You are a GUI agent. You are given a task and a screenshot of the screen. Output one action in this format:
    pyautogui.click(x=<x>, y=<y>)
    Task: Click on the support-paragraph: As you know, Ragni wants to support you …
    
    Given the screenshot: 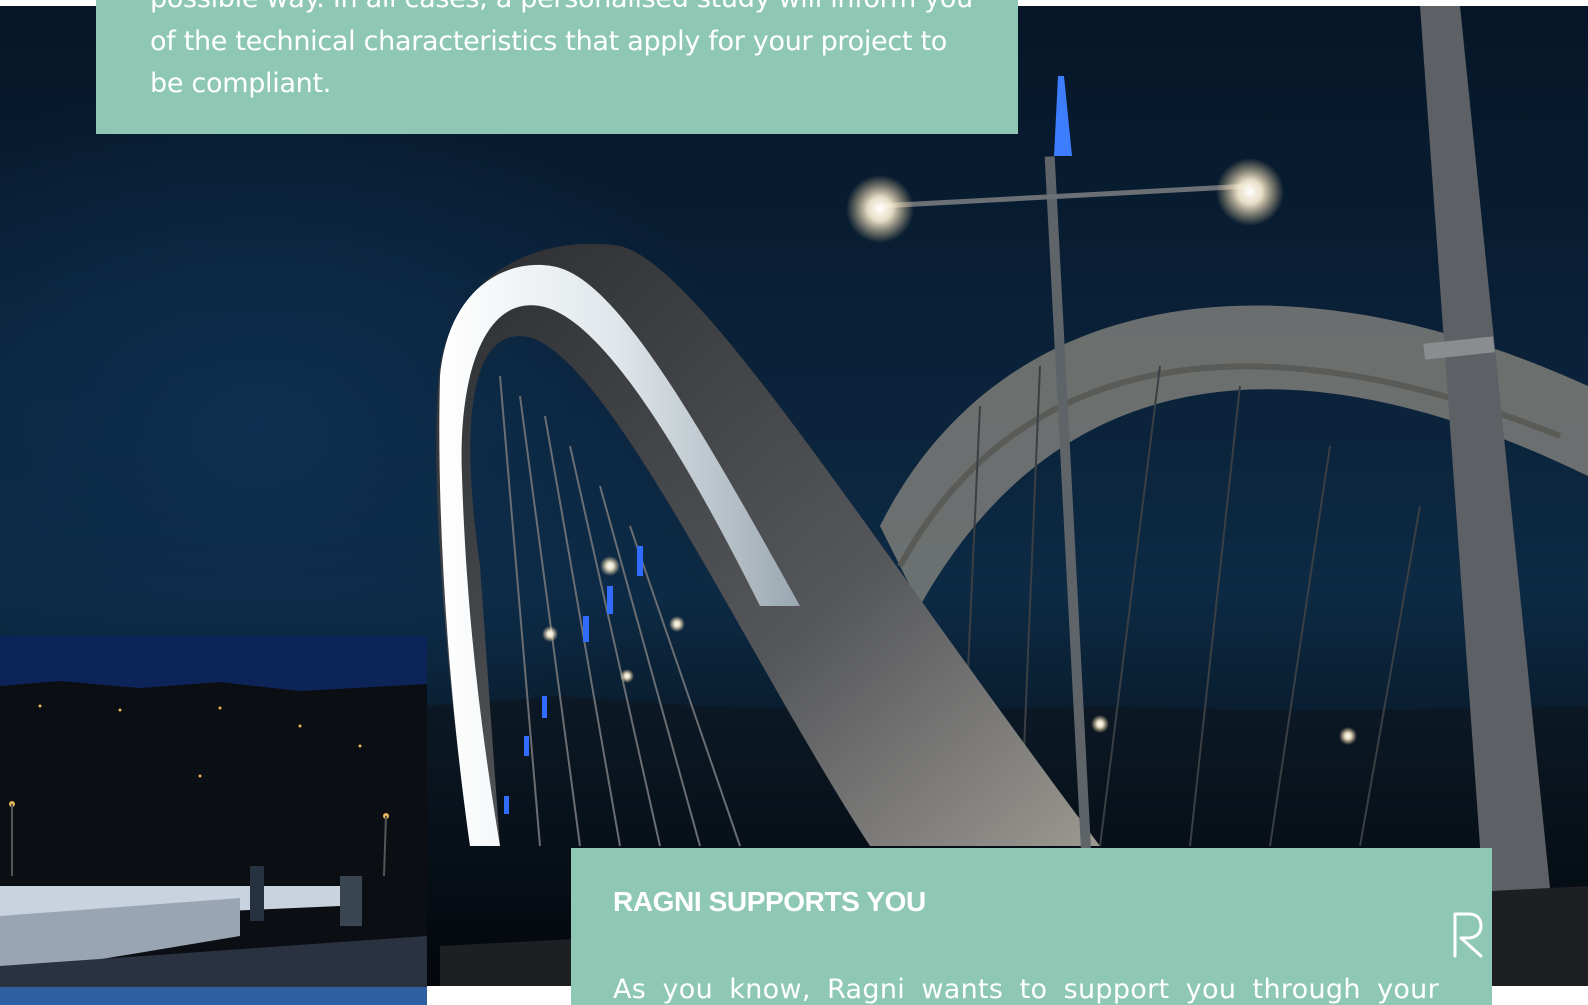 What is the action you would take?
    pyautogui.click(x=1026, y=989)
    